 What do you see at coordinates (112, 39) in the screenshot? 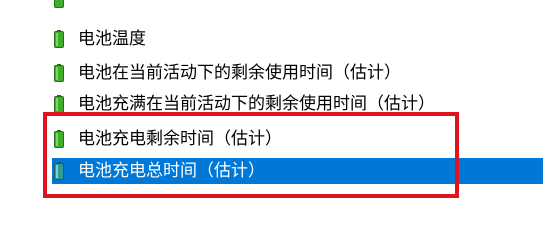
I see `list-item-label: 电池温度` at bounding box center [112, 39].